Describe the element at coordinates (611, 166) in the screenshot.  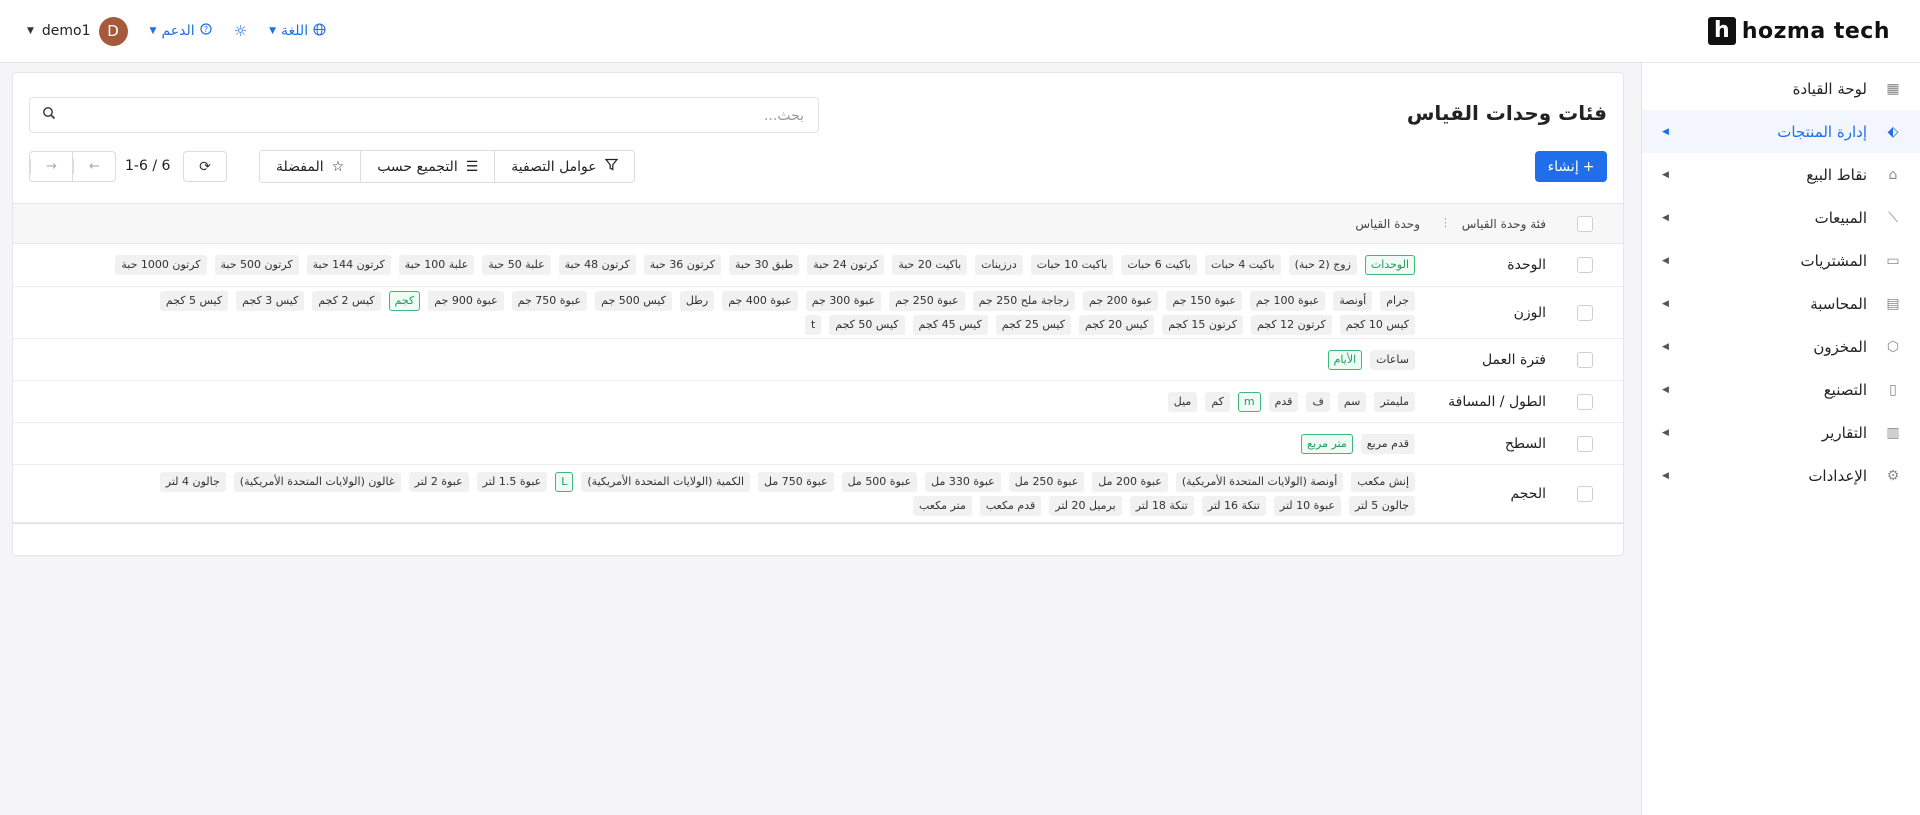
I see `filter-icon` at that location.